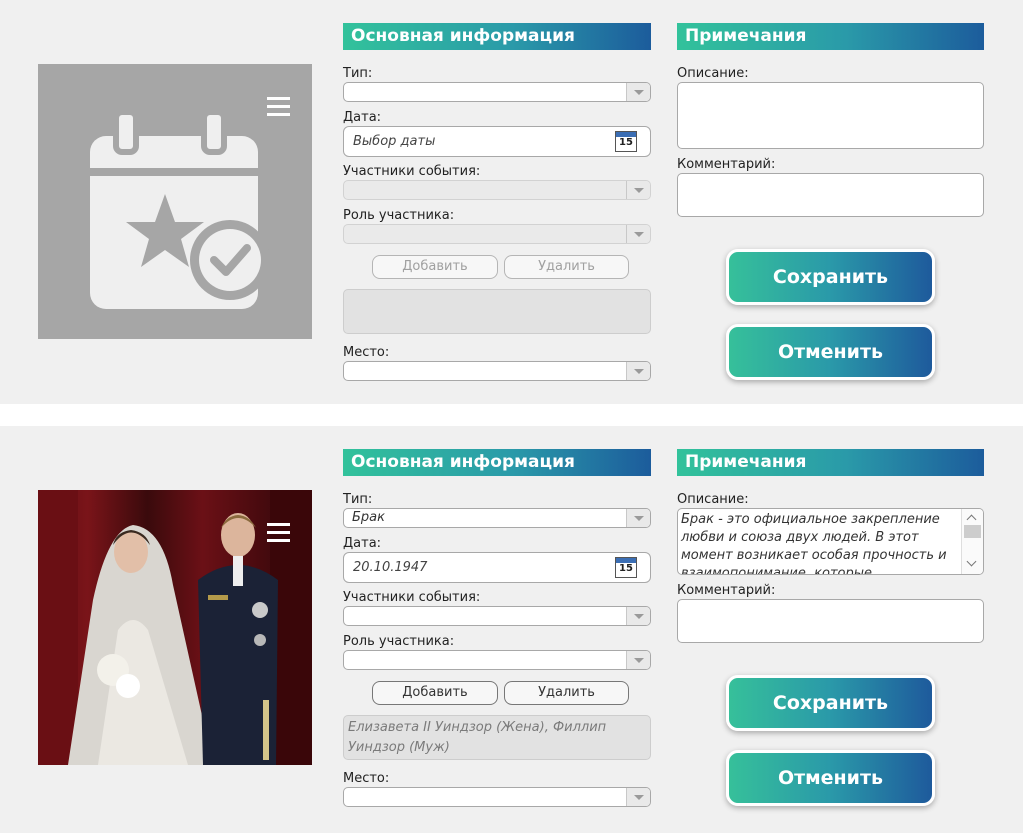 This screenshot has width=1023, height=833. I want to click on type-select: Брак, so click(497, 518).